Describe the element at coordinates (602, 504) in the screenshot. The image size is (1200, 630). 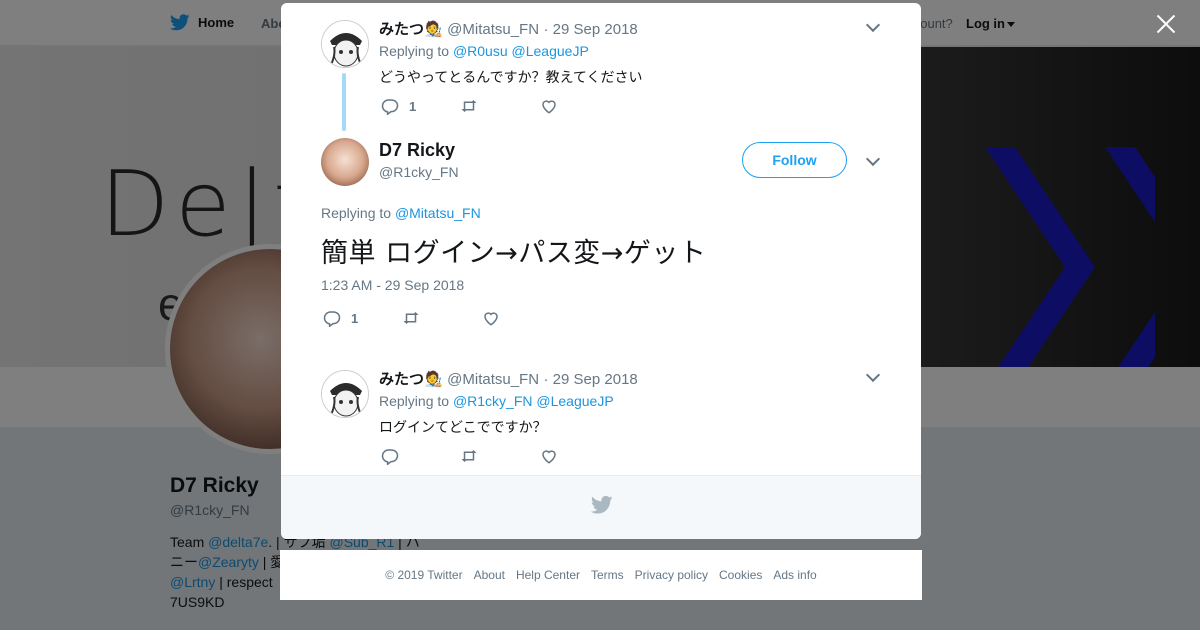
I see `twitter-bird-icon` at that location.